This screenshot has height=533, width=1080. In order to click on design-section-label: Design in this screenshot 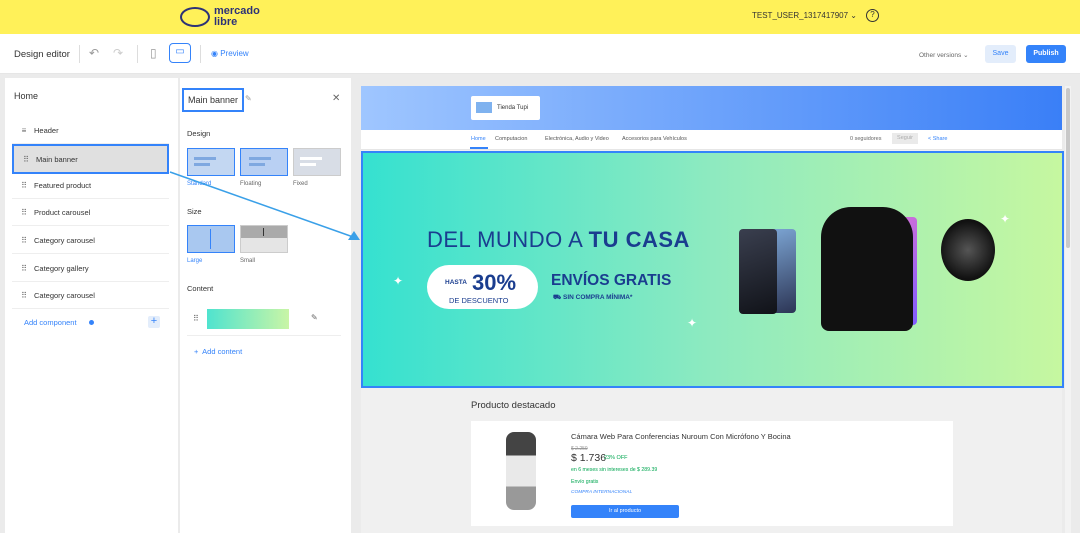, I will do `click(199, 133)`.